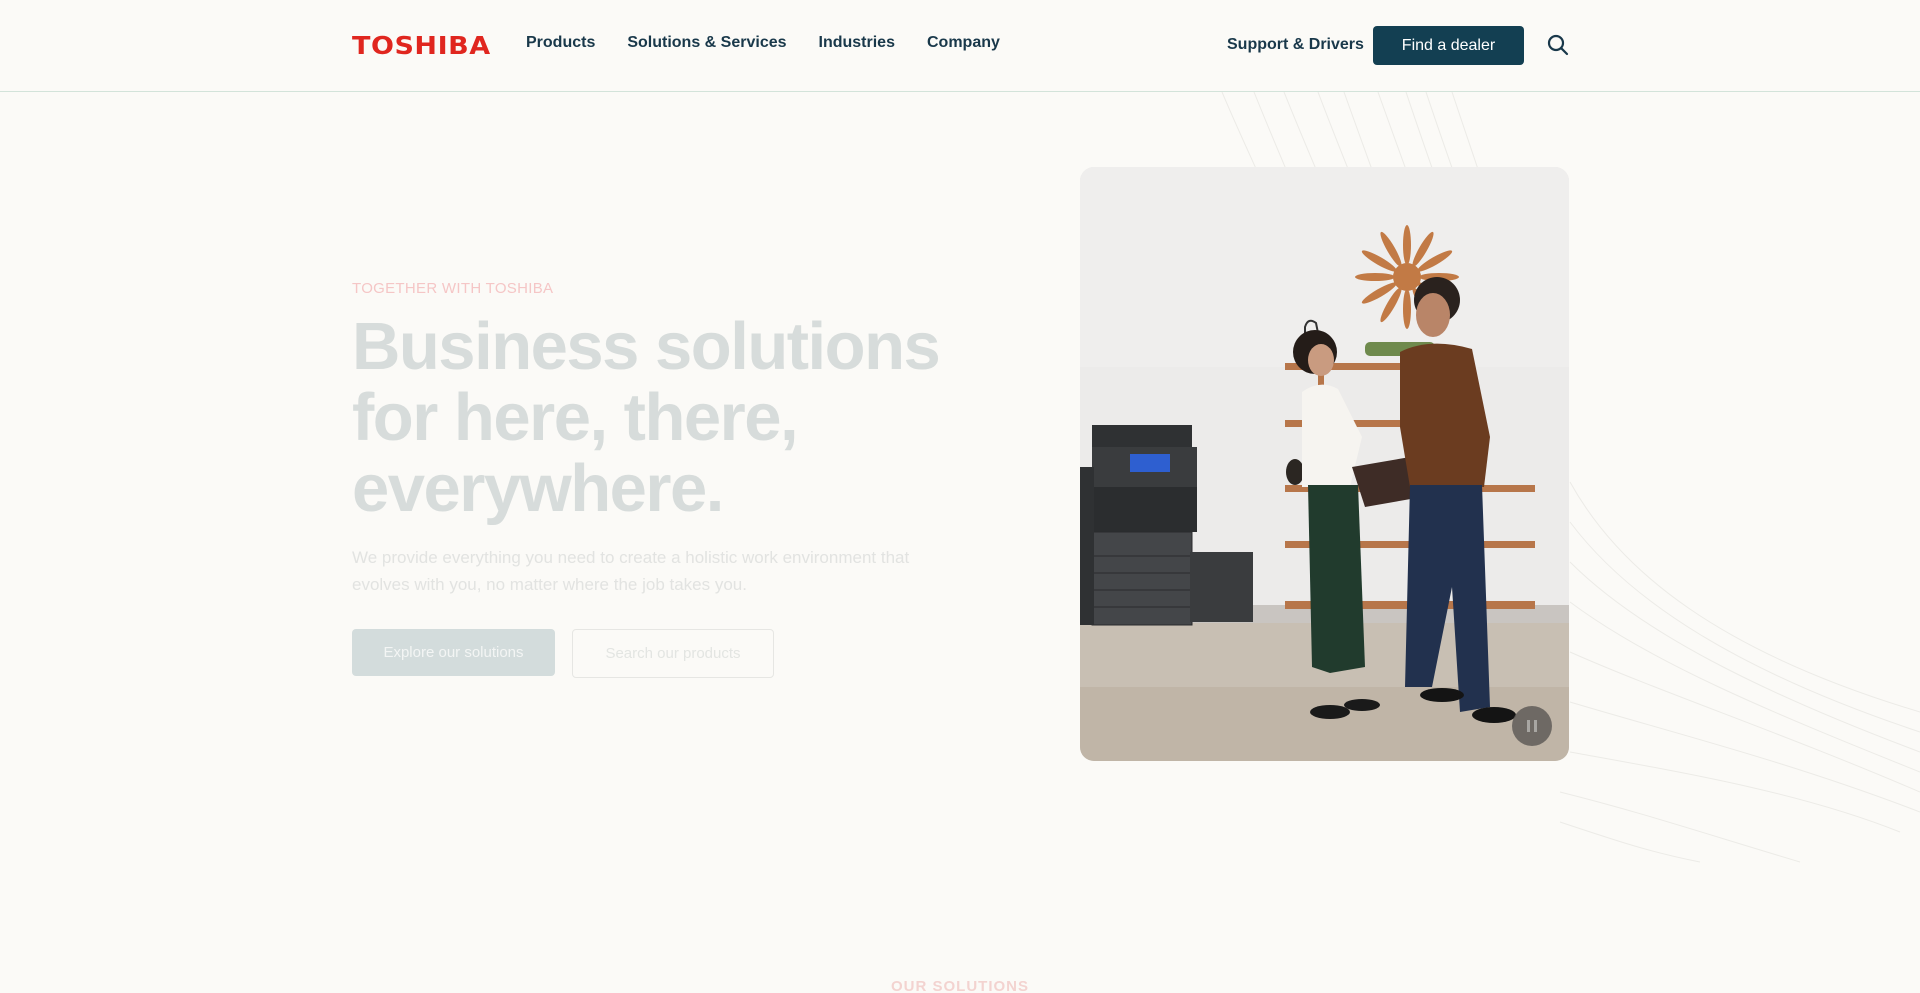 The height and width of the screenshot is (993, 1920). Describe the element at coordinates (453, 652) in the screenshot. I see `explore-solutions-button: Explore our solutions` at that location.